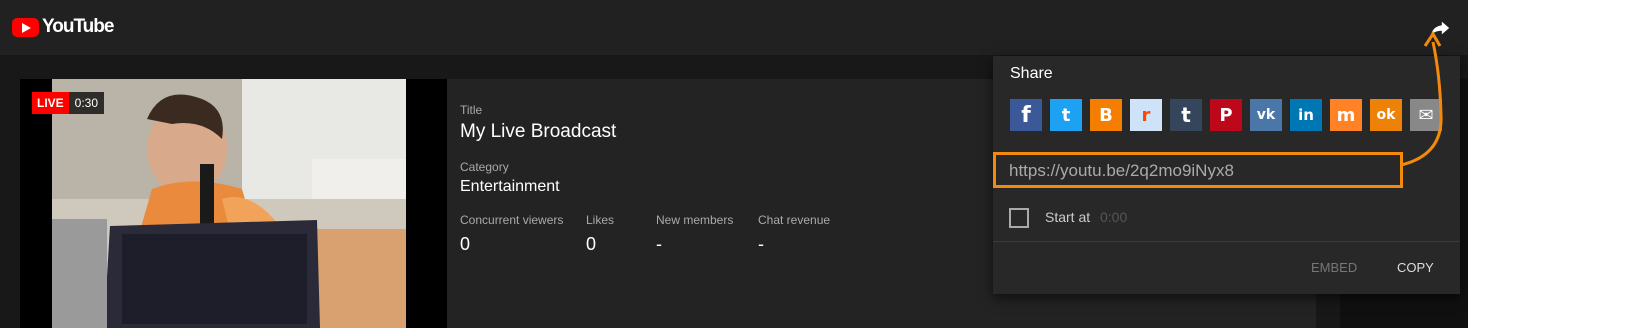  Describe the element at coordinates (78, 26) in the screenshot. I see `logo-text: YouTube` at that location.